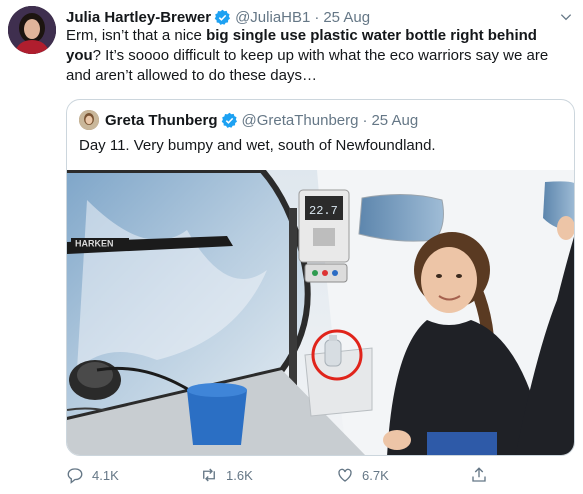 This screenshot has width=583, height=494. I want to click on retweet-button: 1.6K, so click(226, 475).